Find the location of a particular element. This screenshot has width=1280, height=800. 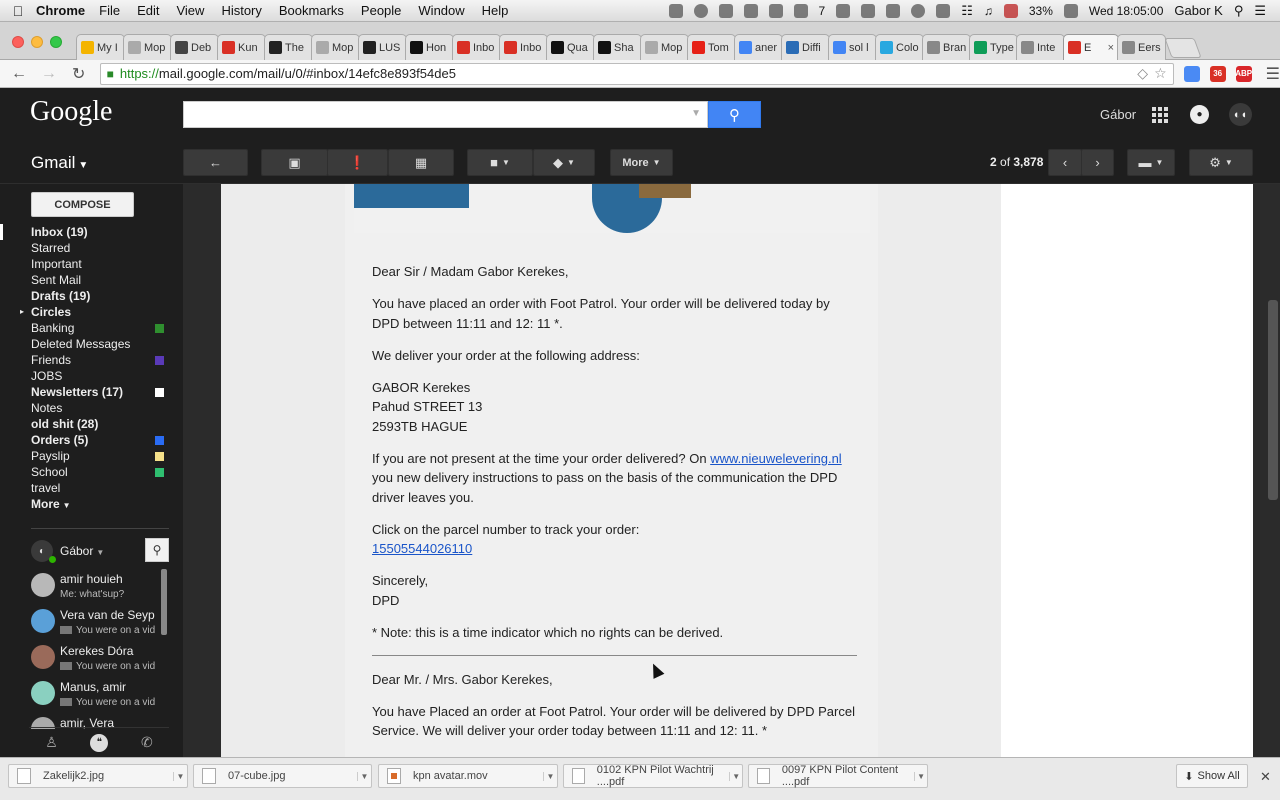

tab: Inte is located at coordinates (1040, 47).